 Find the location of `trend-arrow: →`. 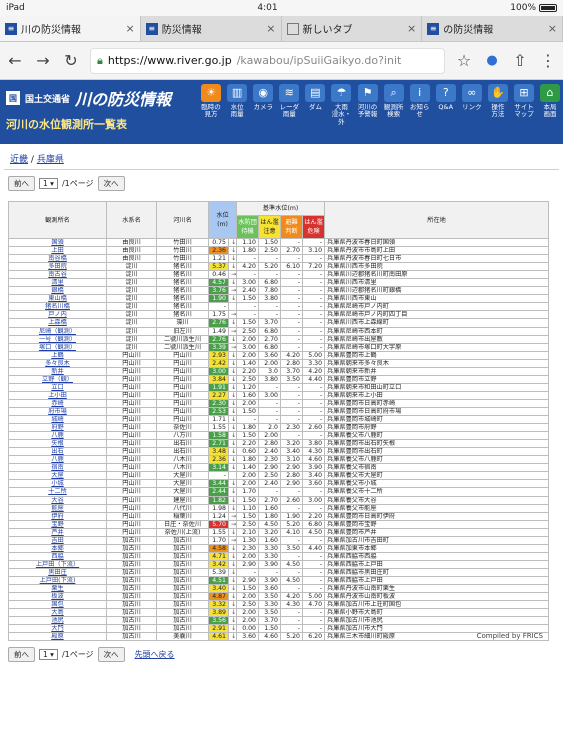

trend-arrow: → is located at coordinates (232, 331).